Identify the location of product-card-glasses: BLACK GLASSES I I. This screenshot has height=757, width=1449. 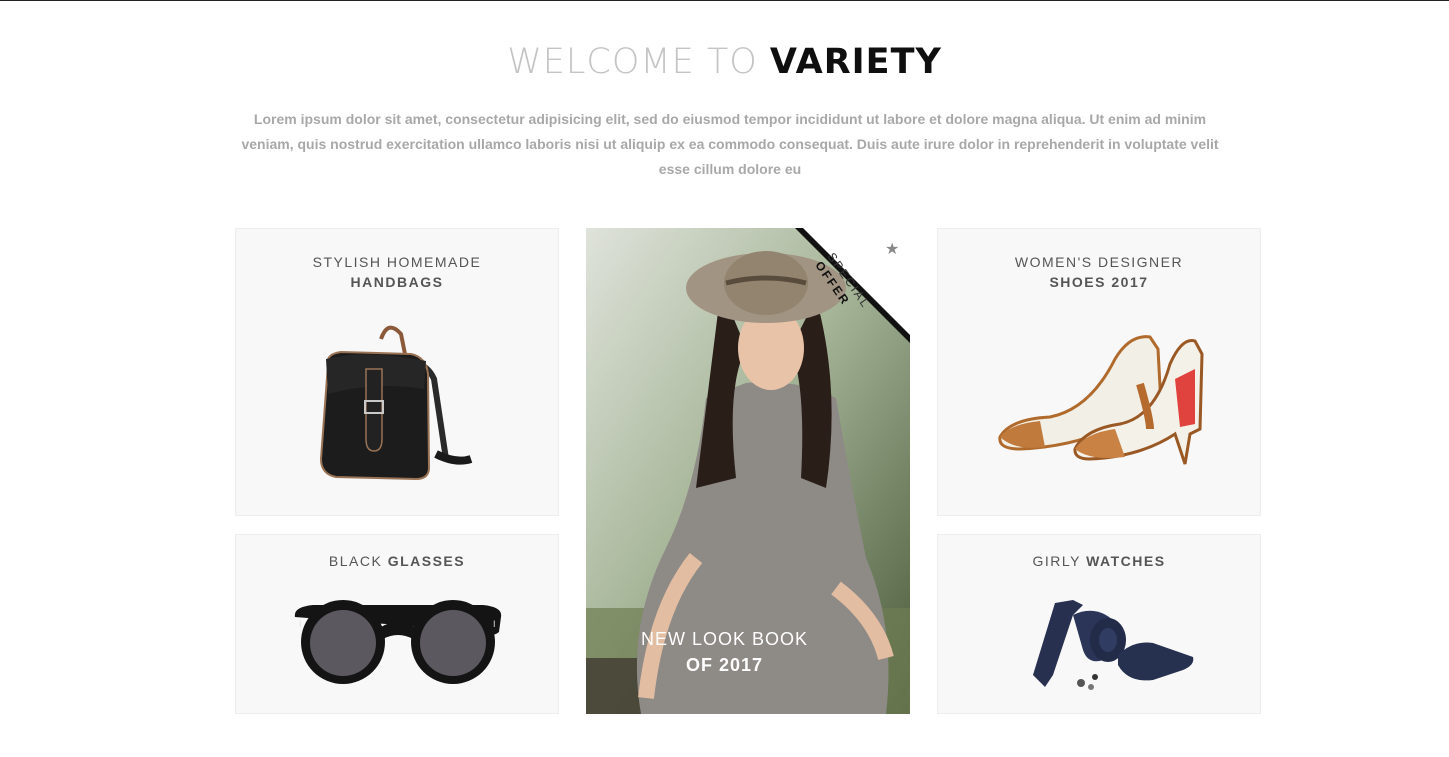
(397, 624).